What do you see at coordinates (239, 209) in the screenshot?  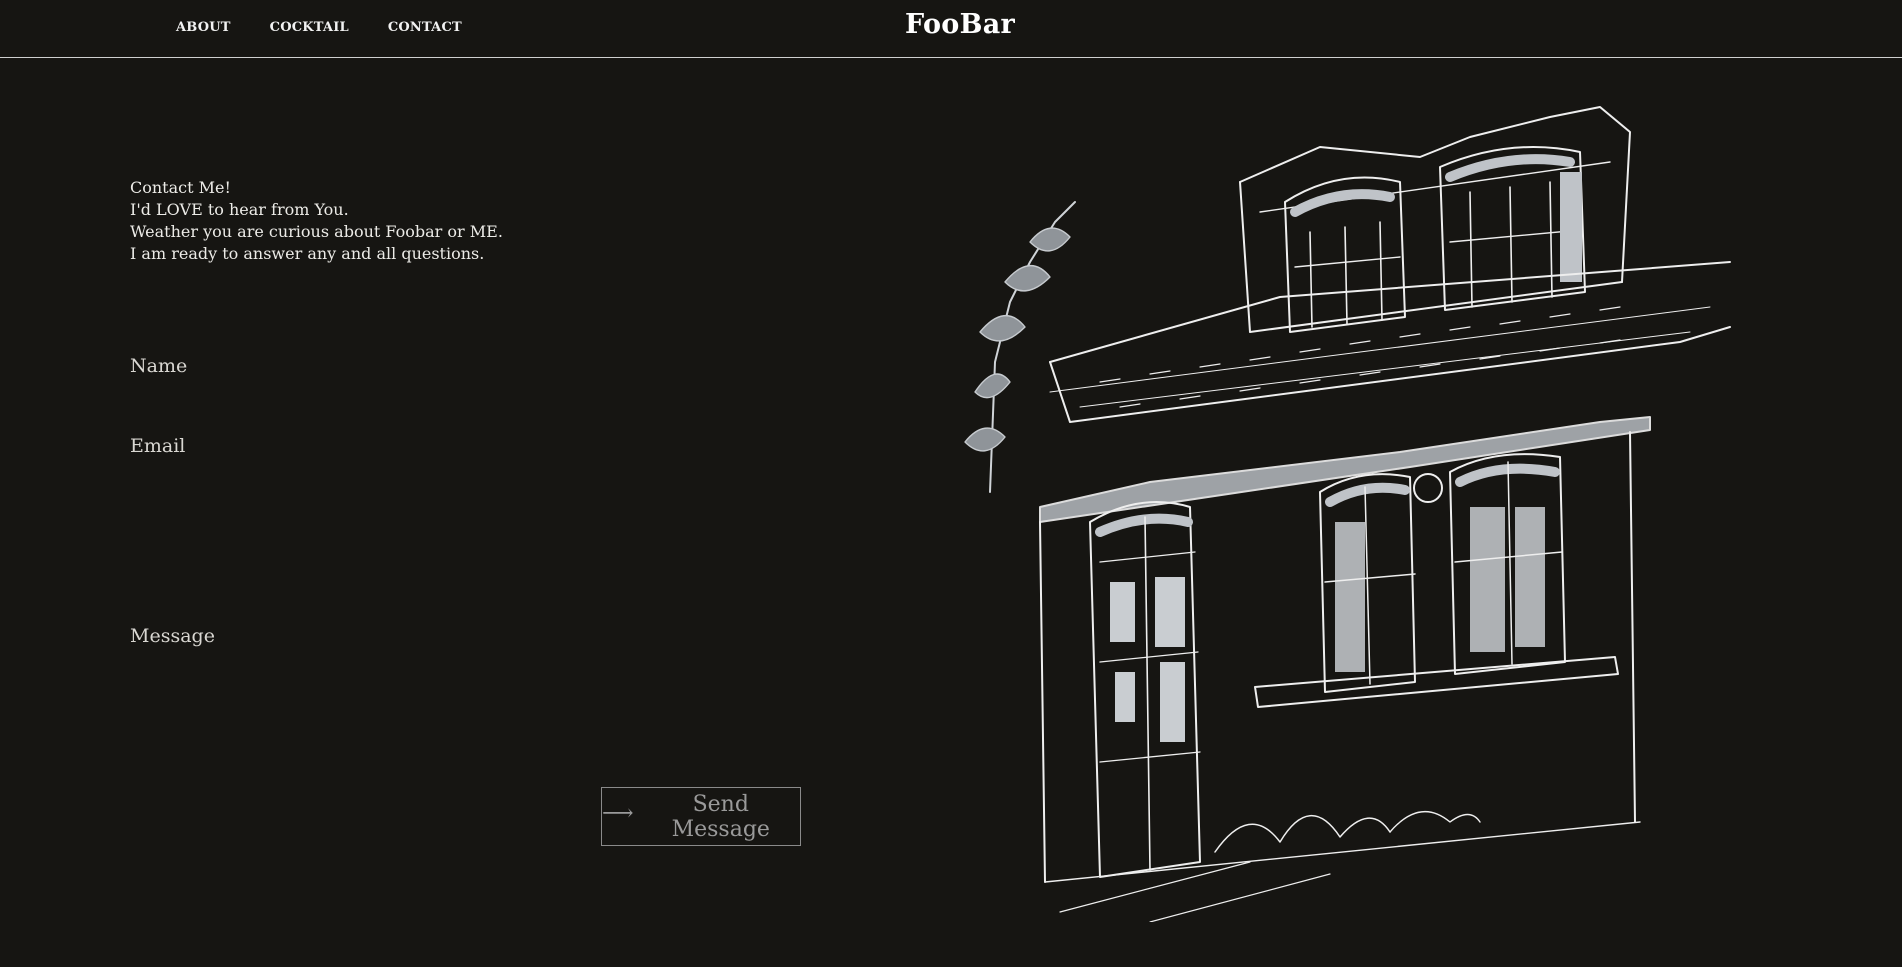 I see `intro-line: I'd LOVE to hear from You.` at bounding box center [239, 209].